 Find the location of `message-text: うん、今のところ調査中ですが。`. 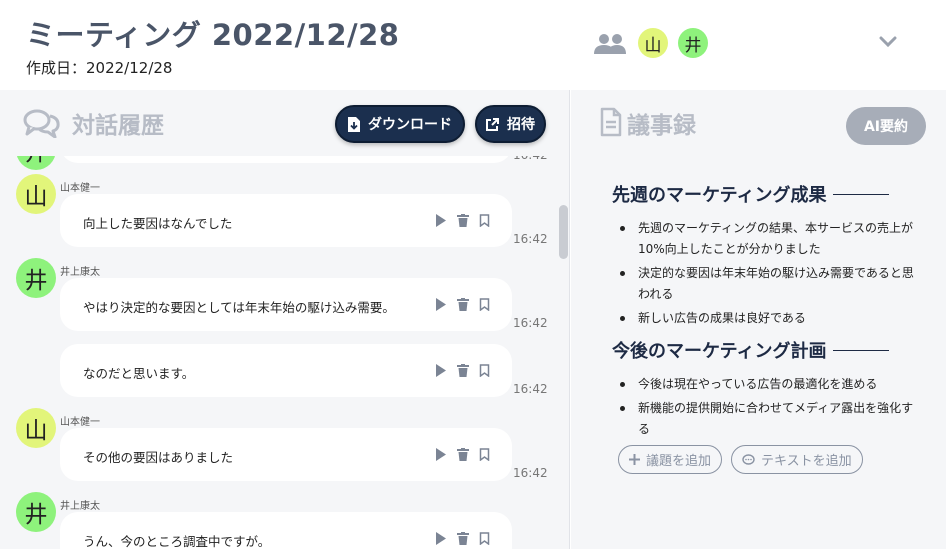

message-text: うん、今のところ調査中ですが。 is located at coordinates (177, 541).